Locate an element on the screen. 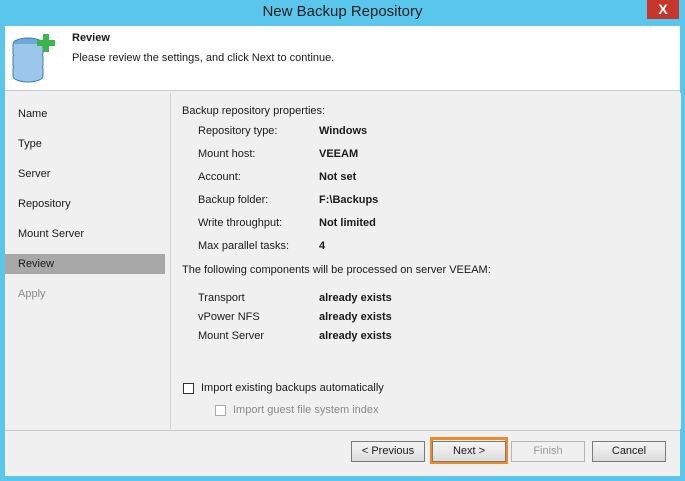 The width and height of the screenshot is (685, 481). cancel-button: Cancel is located at coordinates (629, 451).